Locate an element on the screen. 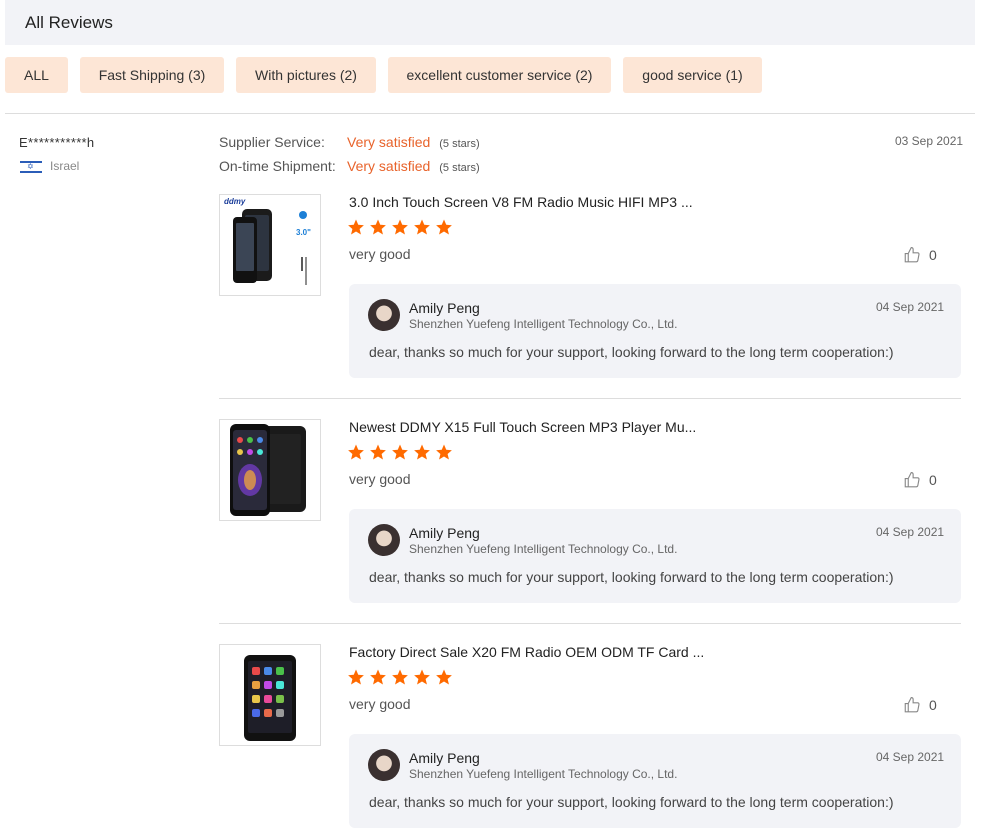 The image size is (999, 836). shipment-rating: On-time Shipment: Very satisfied (5 stars) is located at coordinates (349, 166).